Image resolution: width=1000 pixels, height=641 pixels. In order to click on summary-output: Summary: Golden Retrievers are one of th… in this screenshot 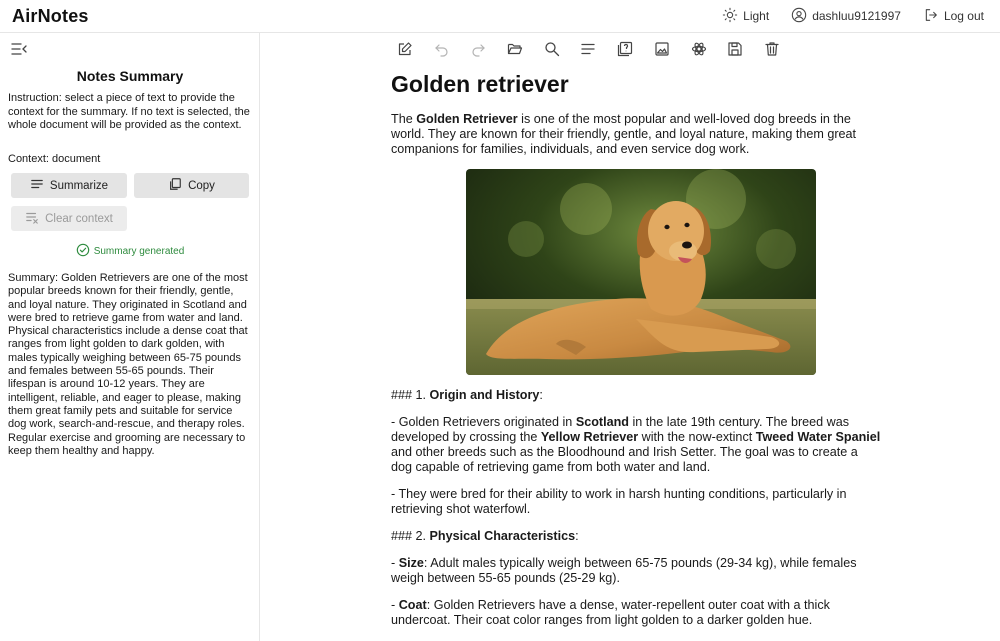, I will do `click(128, 364)`.